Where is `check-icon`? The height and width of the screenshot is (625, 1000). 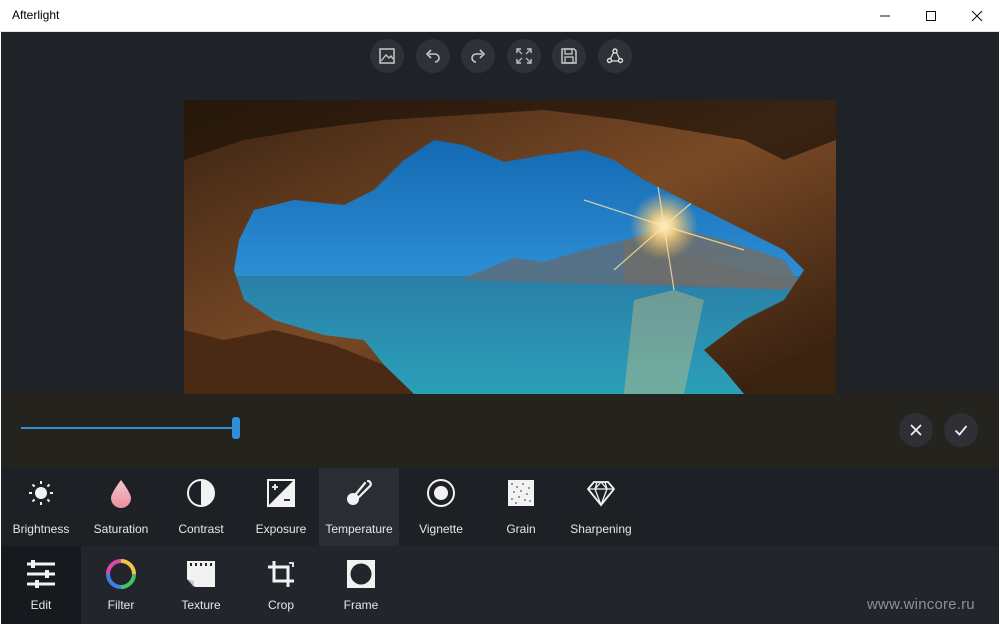
check-icon is located at coordinates (961, 430).